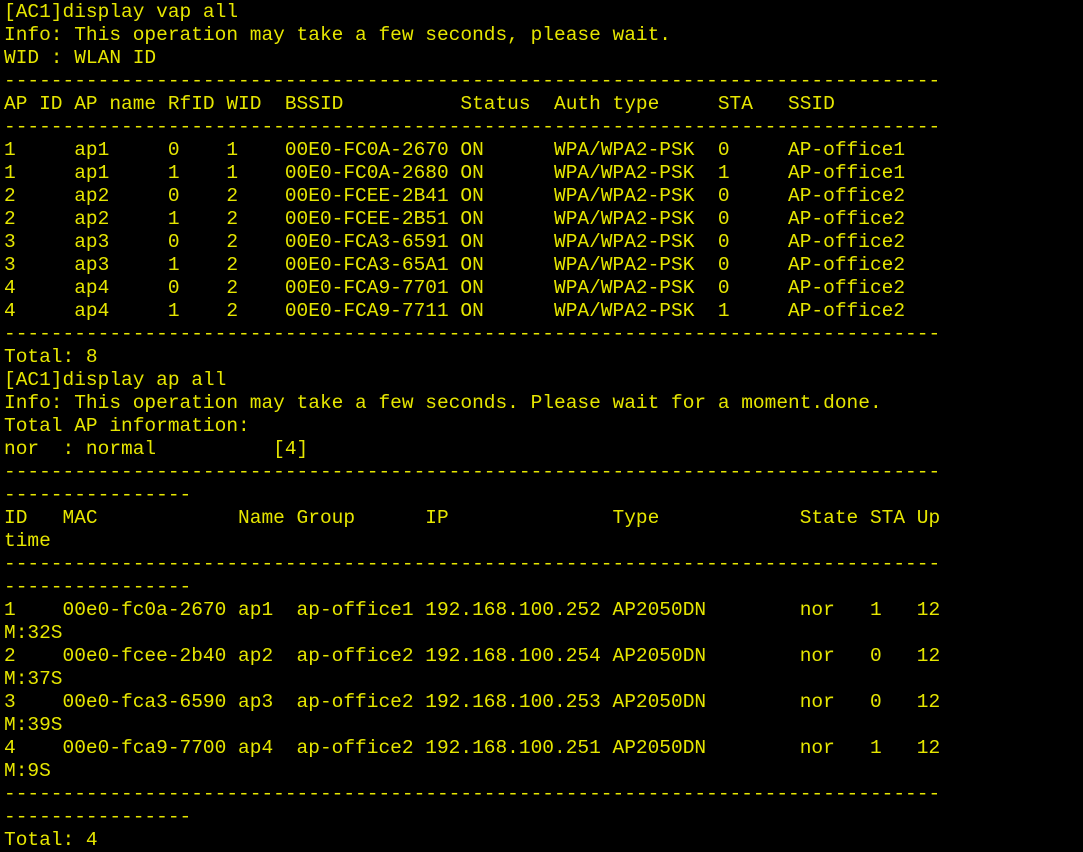  What do you see at coordinates (33, 633) in the screenshot?
I see `output-line: M:32S` at bounding box center [33, 633].